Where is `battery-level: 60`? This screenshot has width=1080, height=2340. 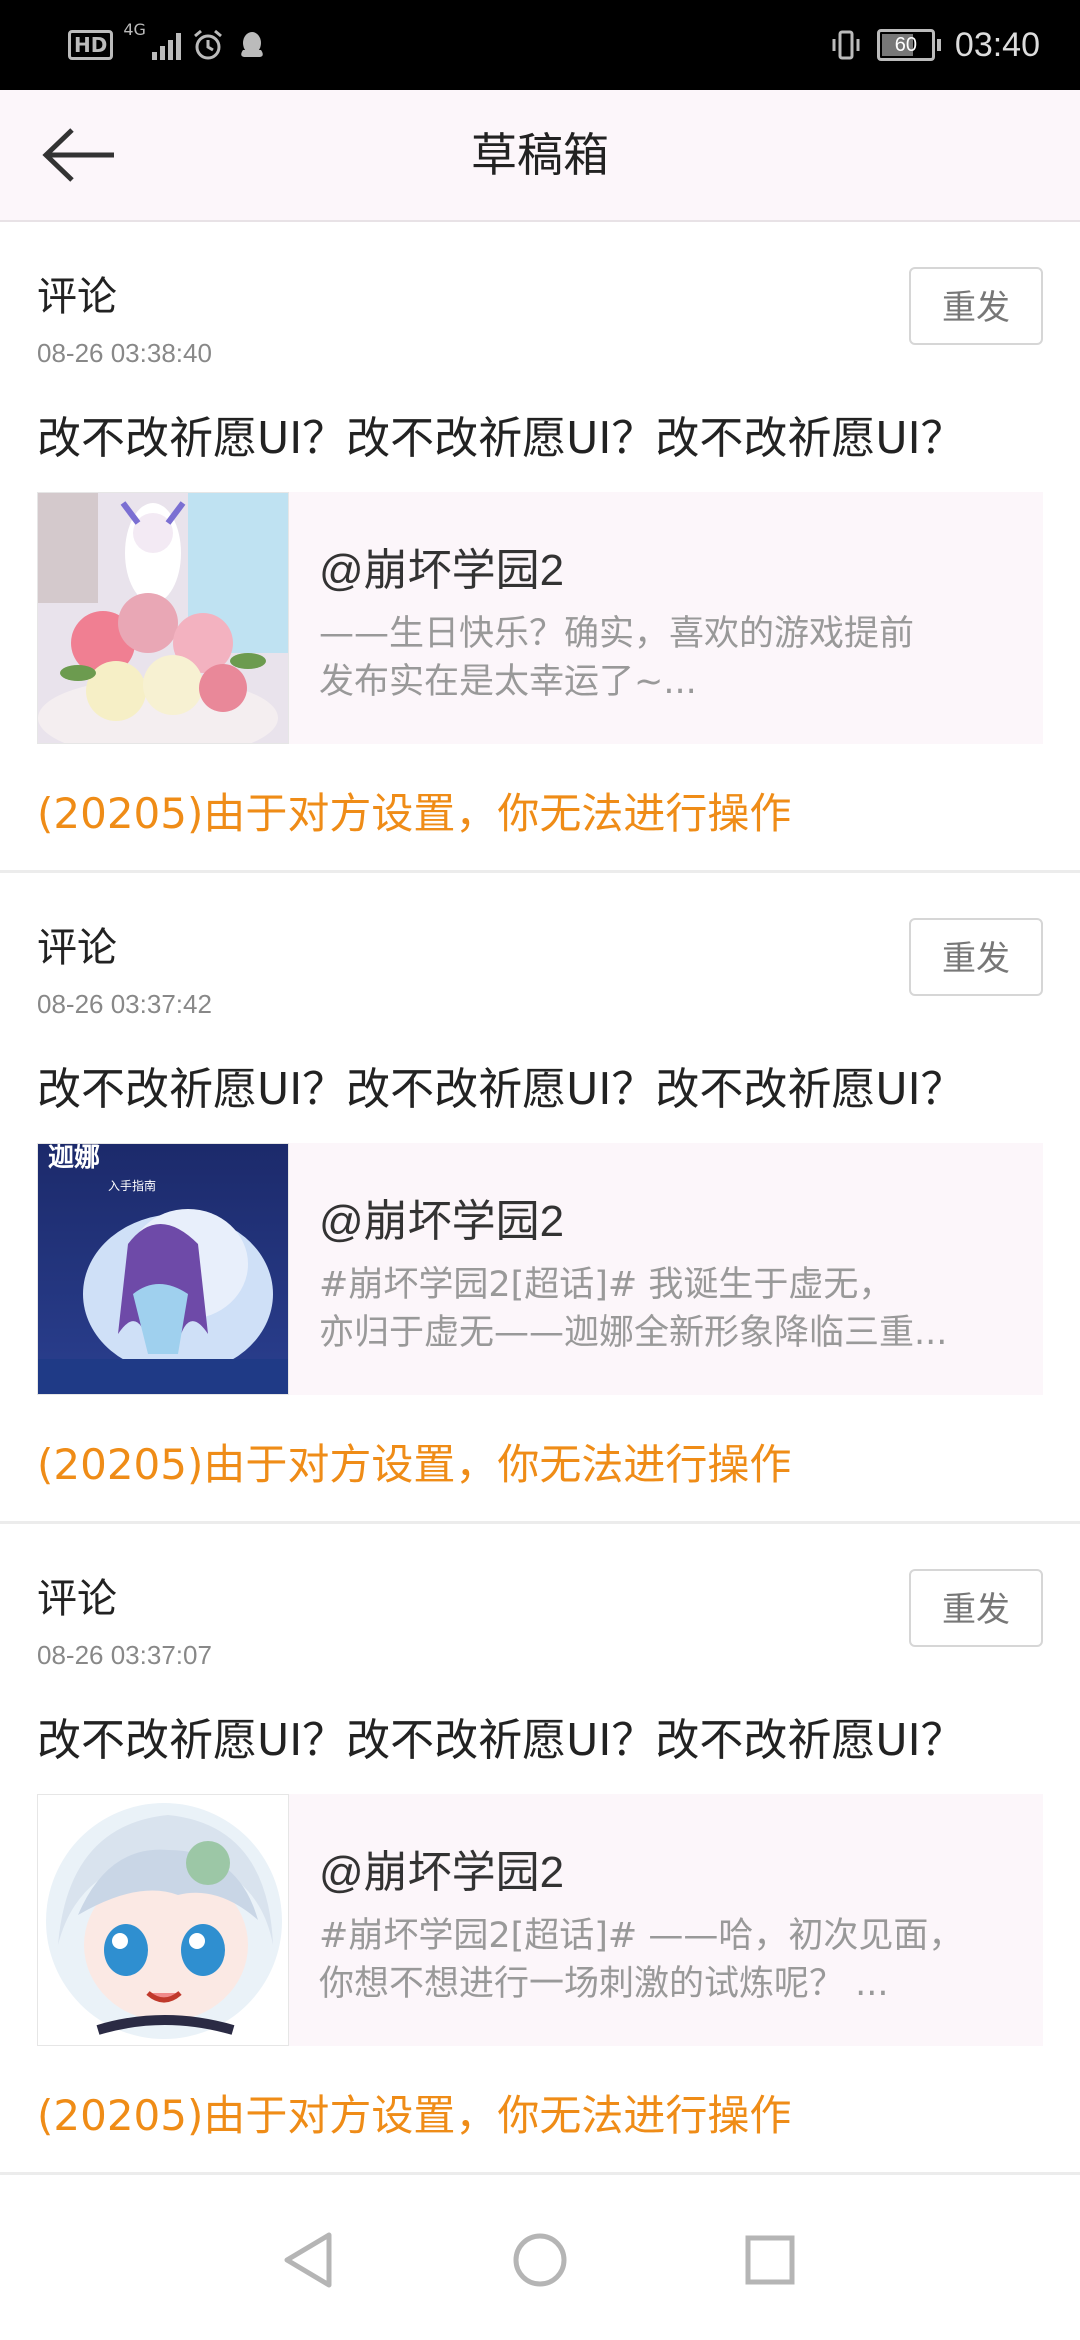
battery-level: 60 is located at coordinates (906, 44).